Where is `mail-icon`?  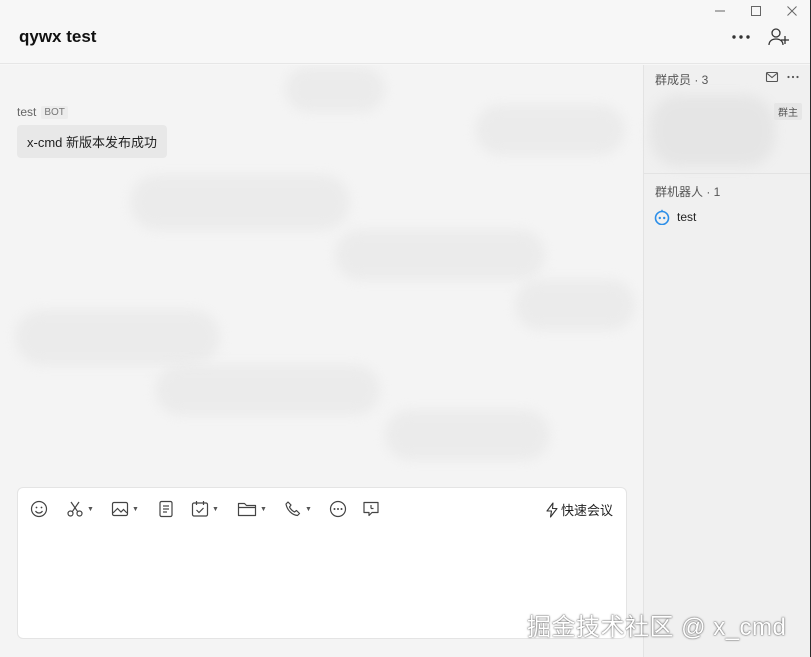
mail-icon is located at coordinates (772, 77).